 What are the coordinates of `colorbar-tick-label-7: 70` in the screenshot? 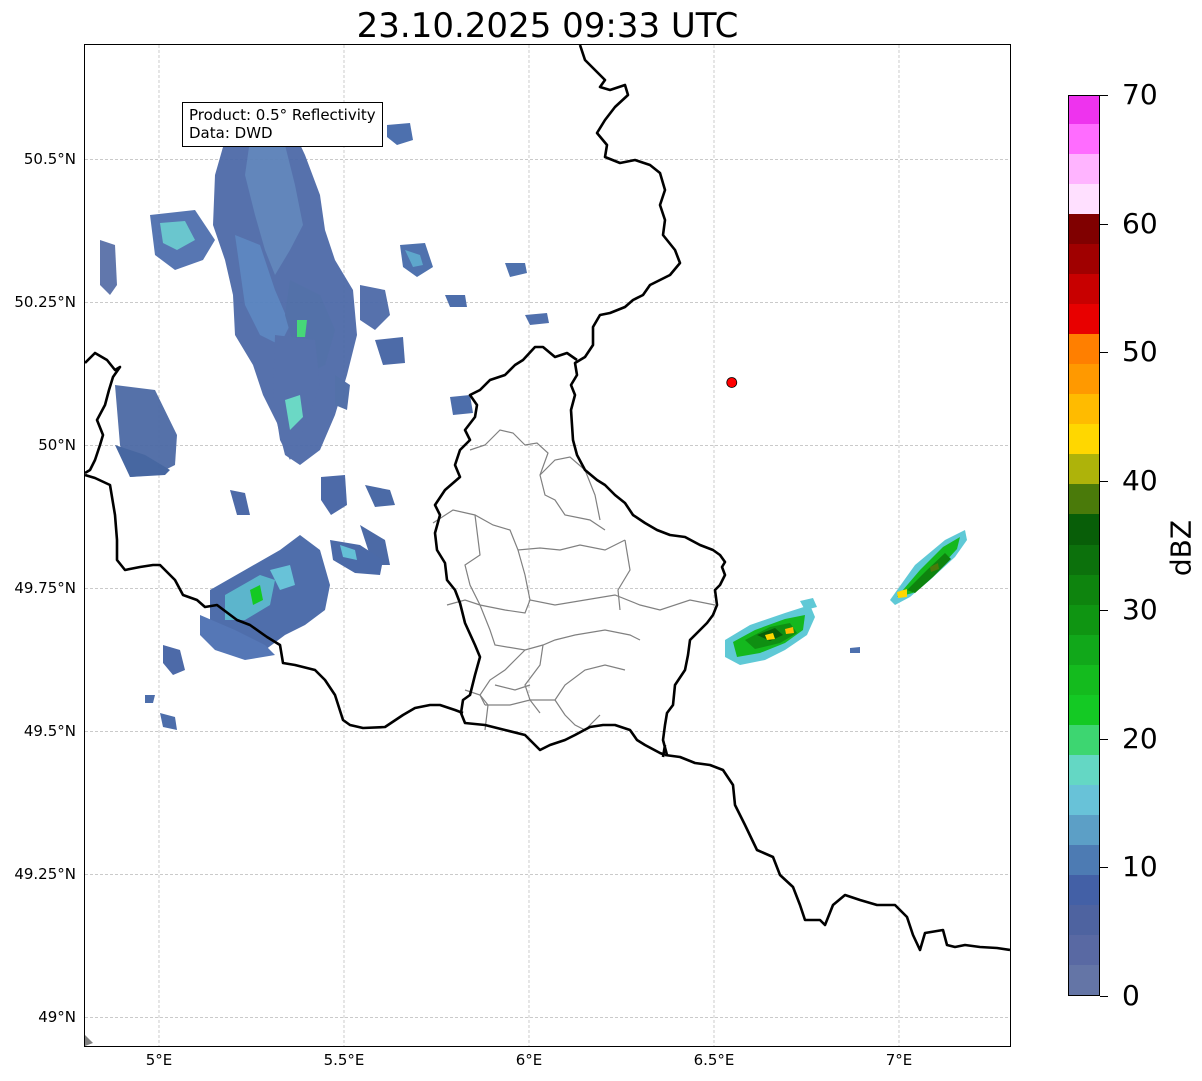 It's located at (1140, 94).